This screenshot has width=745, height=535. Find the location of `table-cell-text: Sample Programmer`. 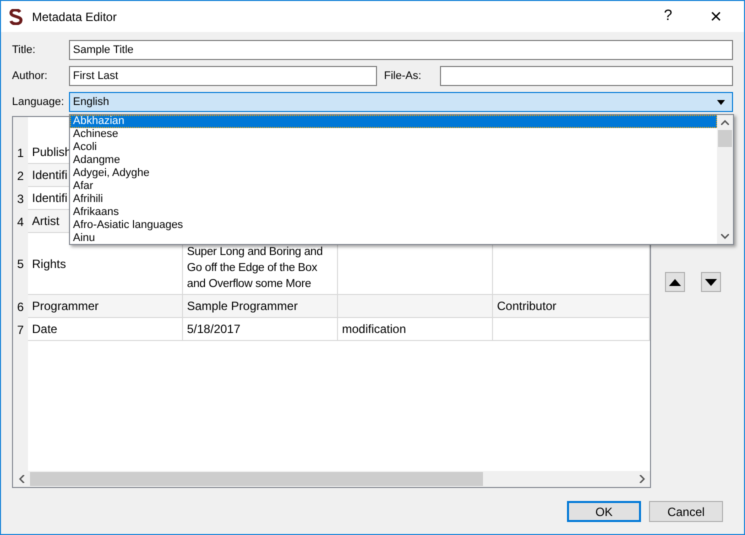

table-cell-text: Sample Programmer is located at coordinates (242, 306).